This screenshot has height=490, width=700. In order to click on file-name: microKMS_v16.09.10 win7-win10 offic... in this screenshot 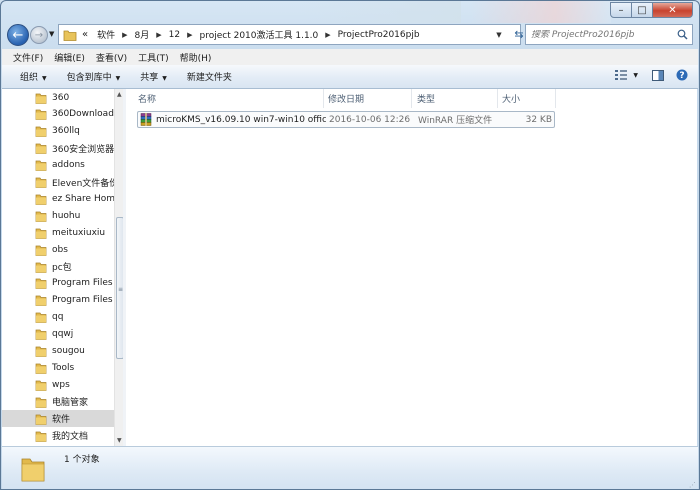, I will do `click(241, 119)`.